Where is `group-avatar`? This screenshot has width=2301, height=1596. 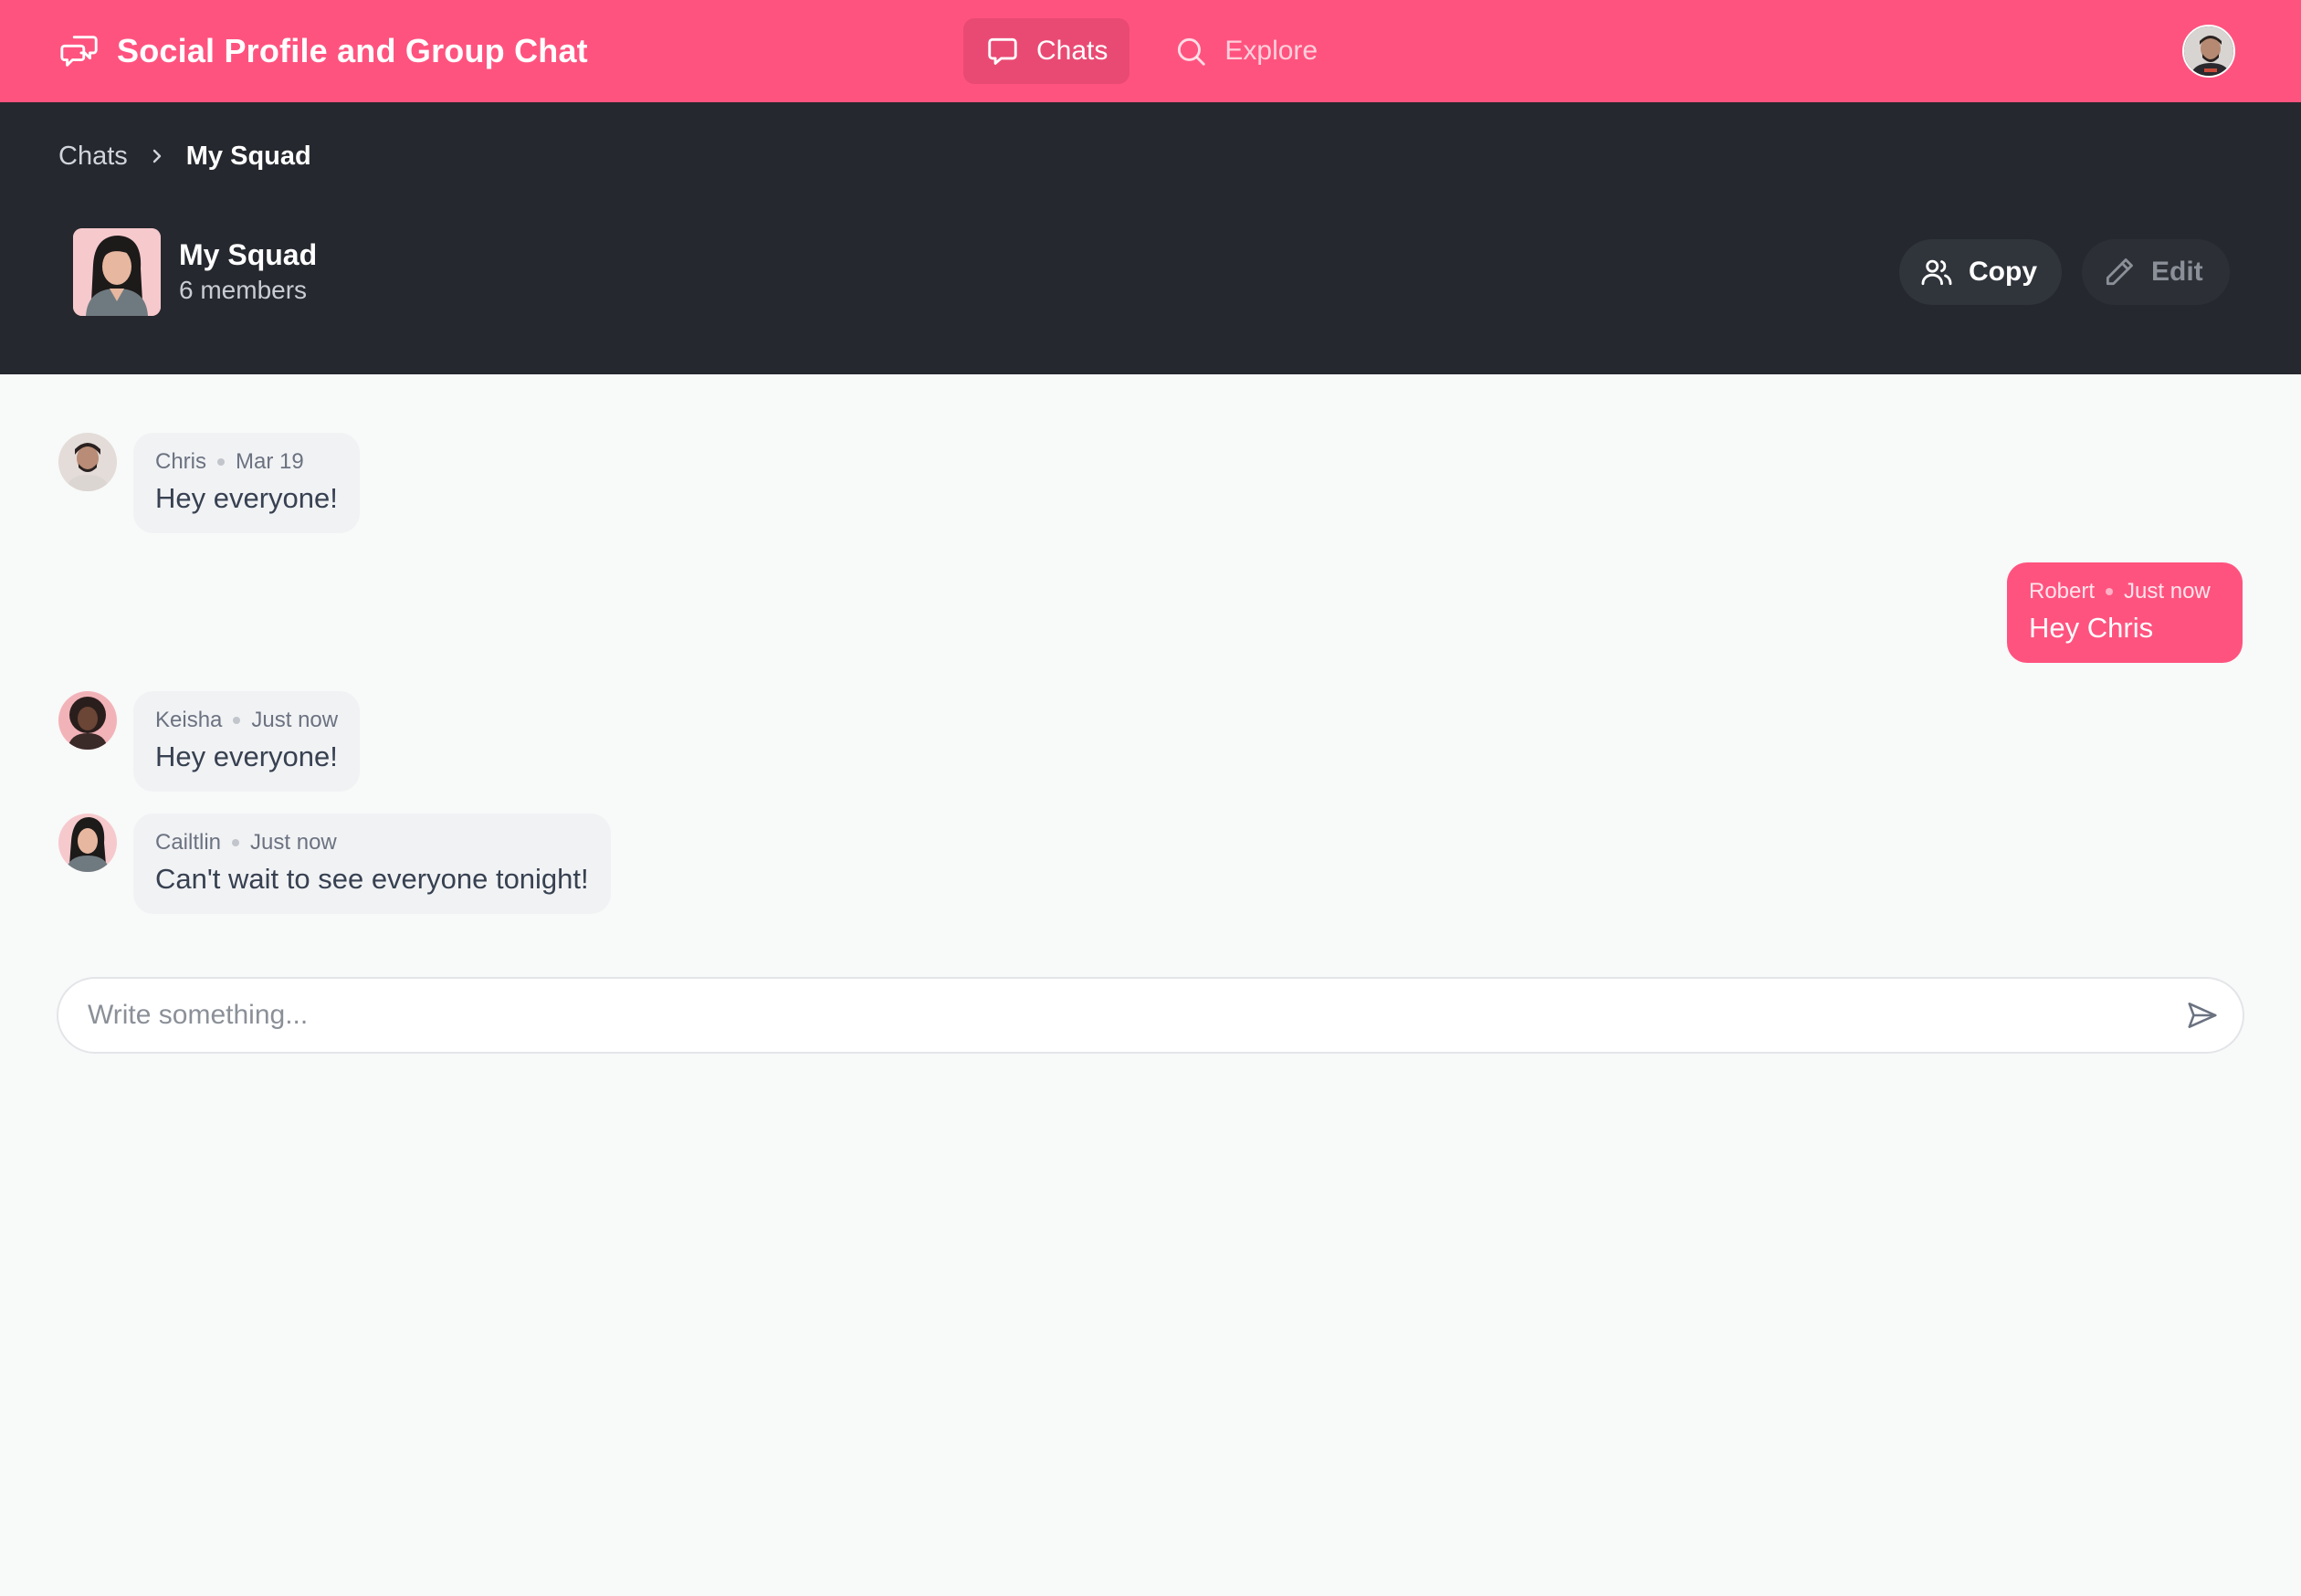 group-avatar is located at coordinates (117, 272).